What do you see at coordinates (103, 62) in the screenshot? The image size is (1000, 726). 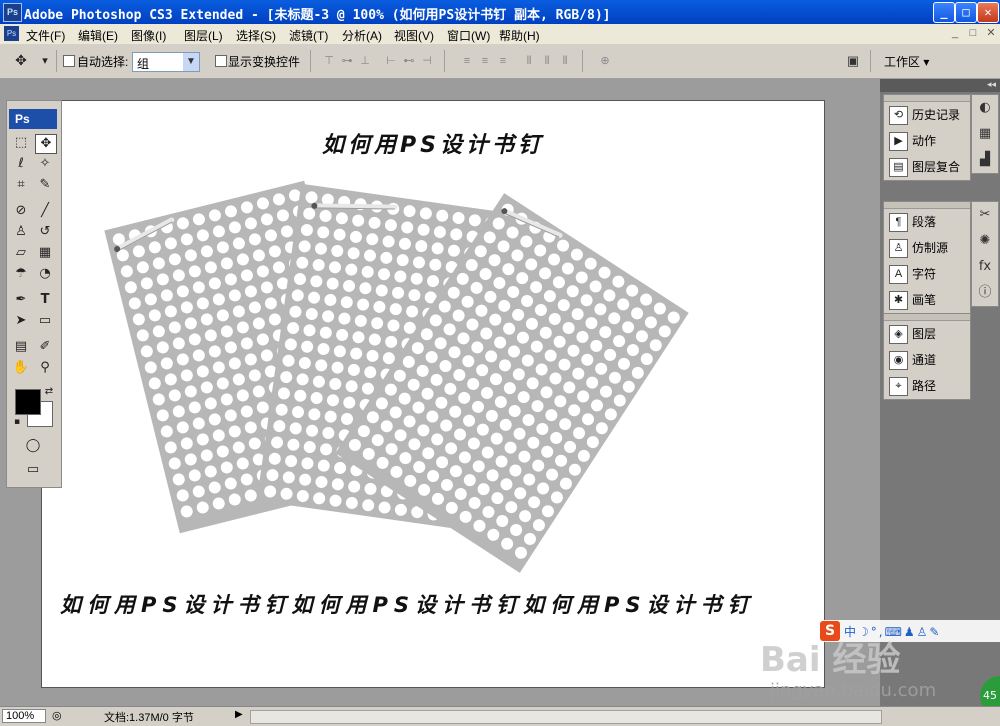 I see `auto-select-label: 自动选择:` at bounding box center [103, 62].